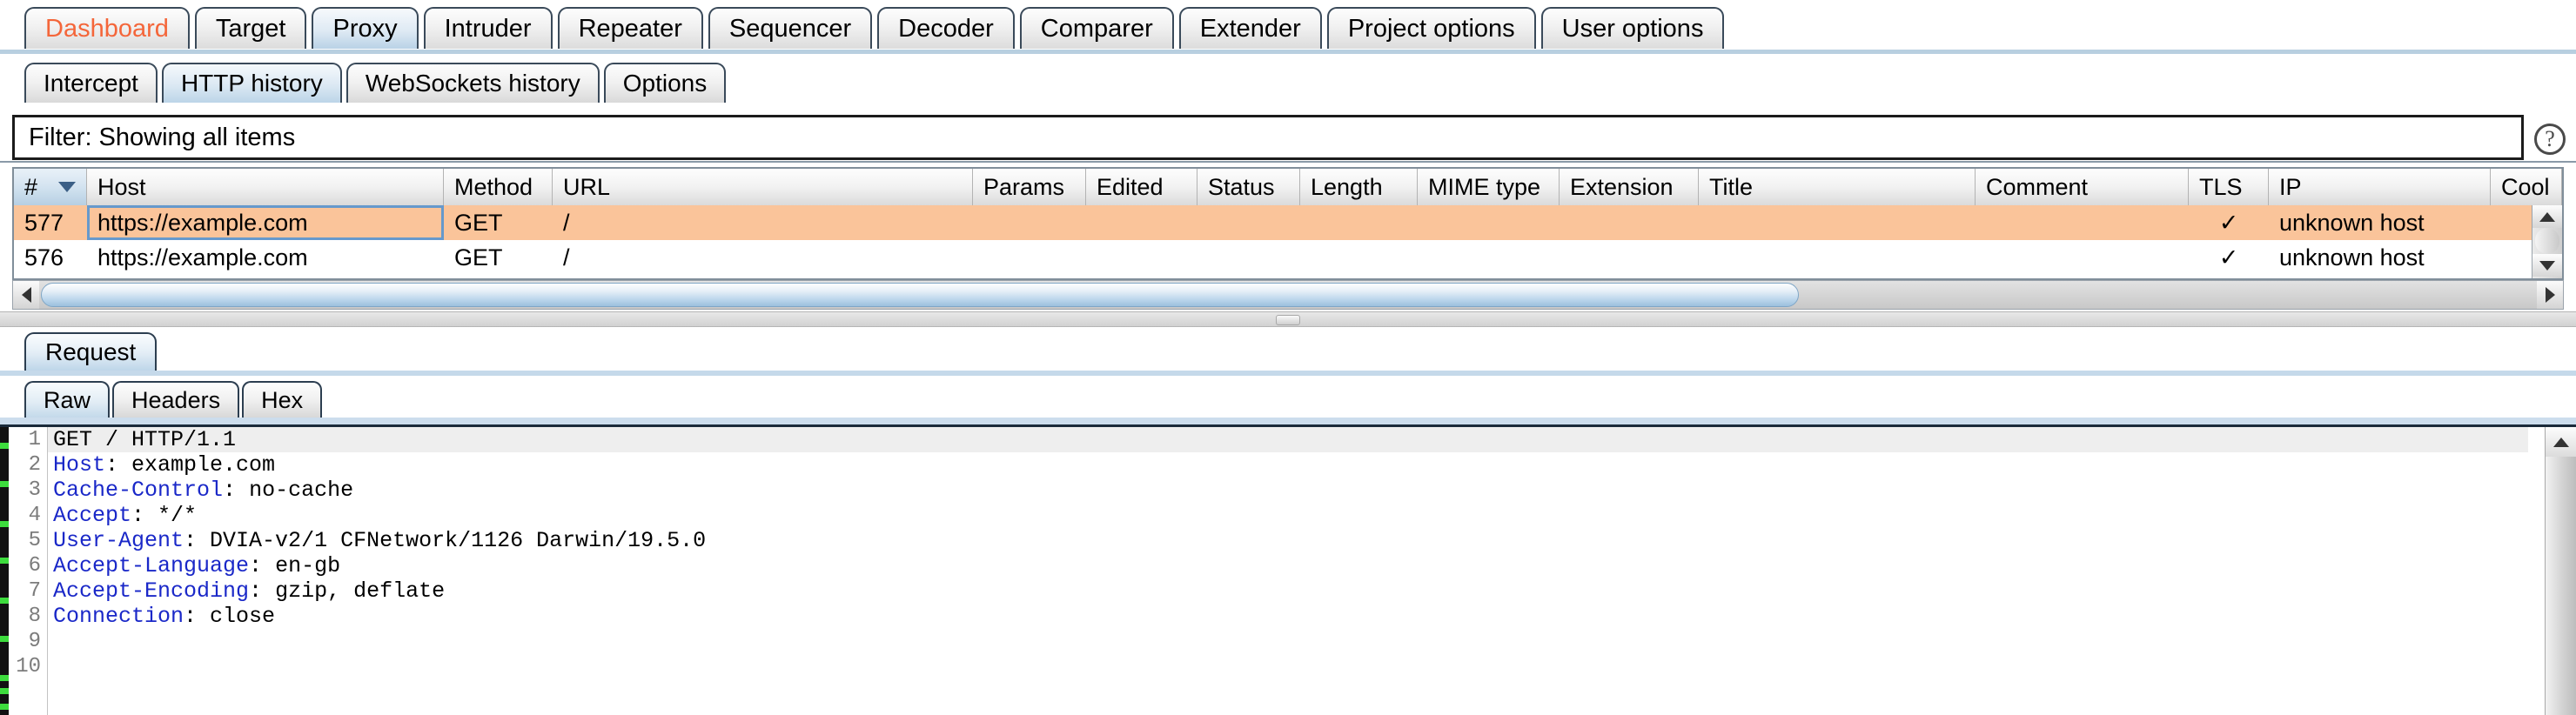  Describe the element at coordinates (1431, 28) in the screenshot. I see `main-tab-project-options: Project options` at that location.